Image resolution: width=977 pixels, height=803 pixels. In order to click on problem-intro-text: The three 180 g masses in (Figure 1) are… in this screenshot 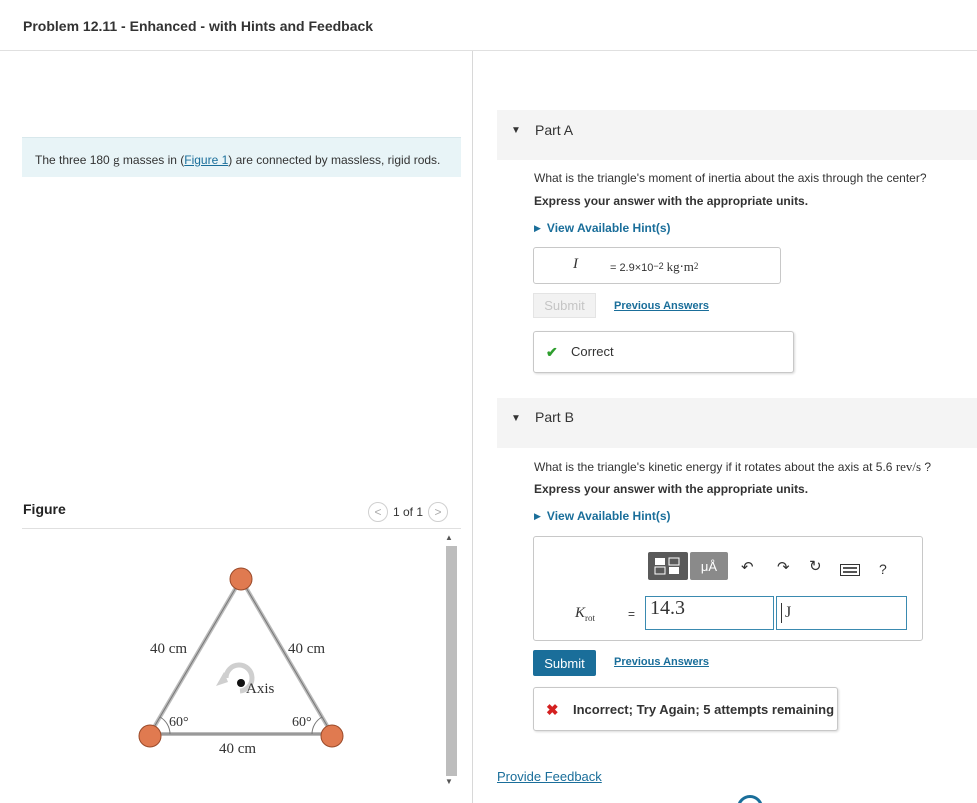, I will do `click(238, 159)`.